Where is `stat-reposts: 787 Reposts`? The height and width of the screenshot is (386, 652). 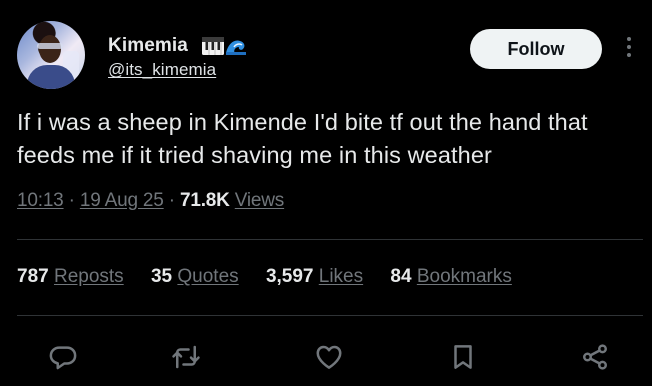
stat-reposts: 787 Reposts is located at coordinates (70, 277).